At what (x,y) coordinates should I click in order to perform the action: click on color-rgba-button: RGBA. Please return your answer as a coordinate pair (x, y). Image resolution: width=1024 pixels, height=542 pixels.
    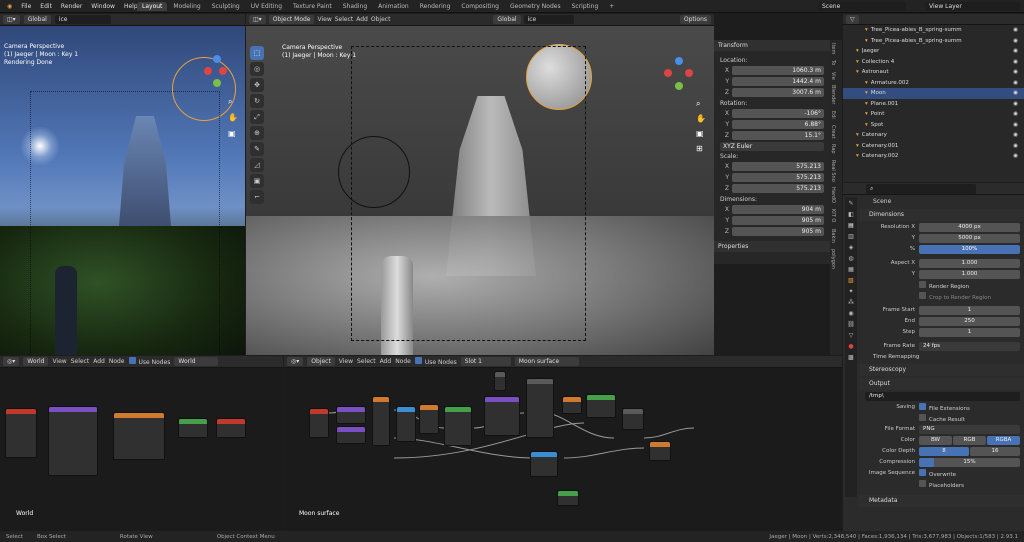
    Looking at the image, I should click on (1003, 440).